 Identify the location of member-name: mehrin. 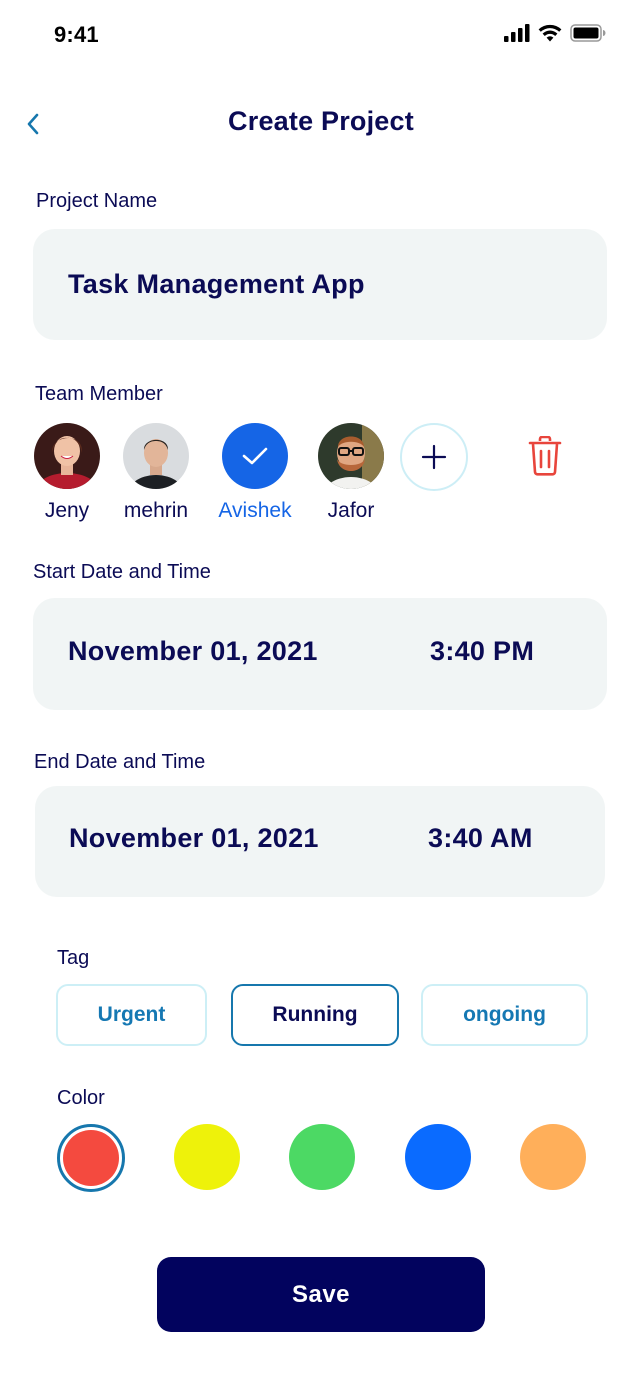
(156, 510).